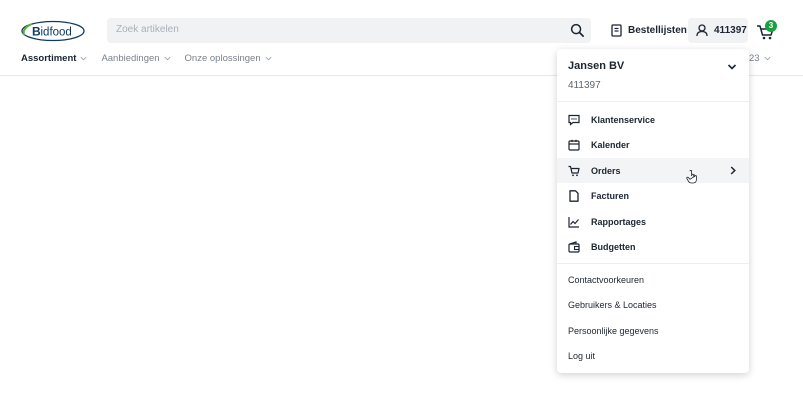  Describe the element at coordinates (606, 280) in the screenshot. I see `menu-link-contactvoorkeuren: Contactvoorkeuren` at that location.